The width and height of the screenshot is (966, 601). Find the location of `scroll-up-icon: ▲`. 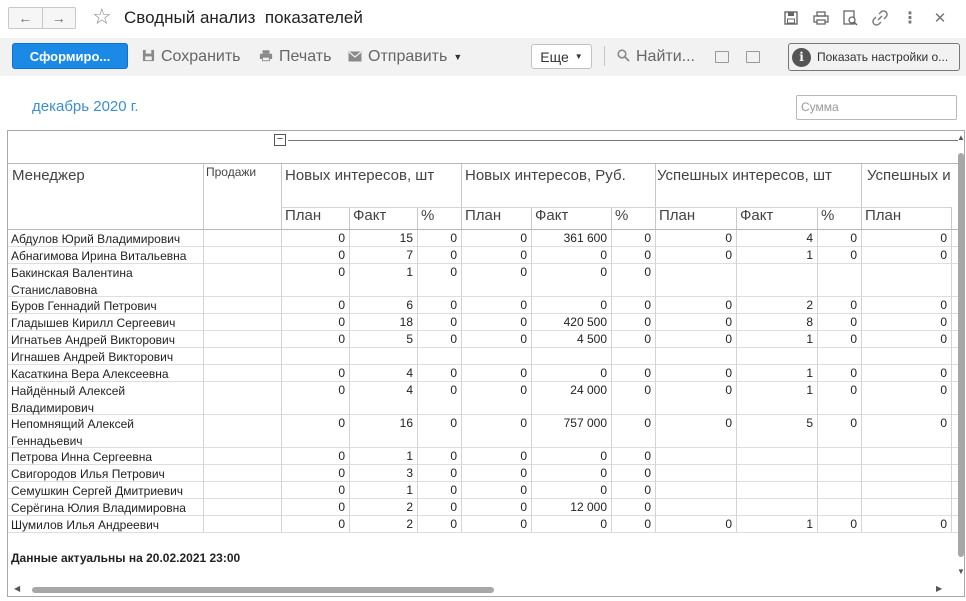

scroll-up-icon: ▲ is located at coordinates (960, 137).